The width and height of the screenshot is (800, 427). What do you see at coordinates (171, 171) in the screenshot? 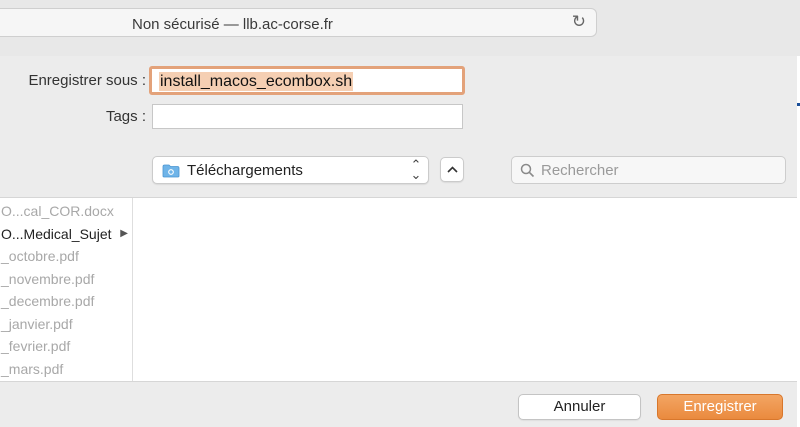
I see `folder-icon` at bounding box center [171, 171].